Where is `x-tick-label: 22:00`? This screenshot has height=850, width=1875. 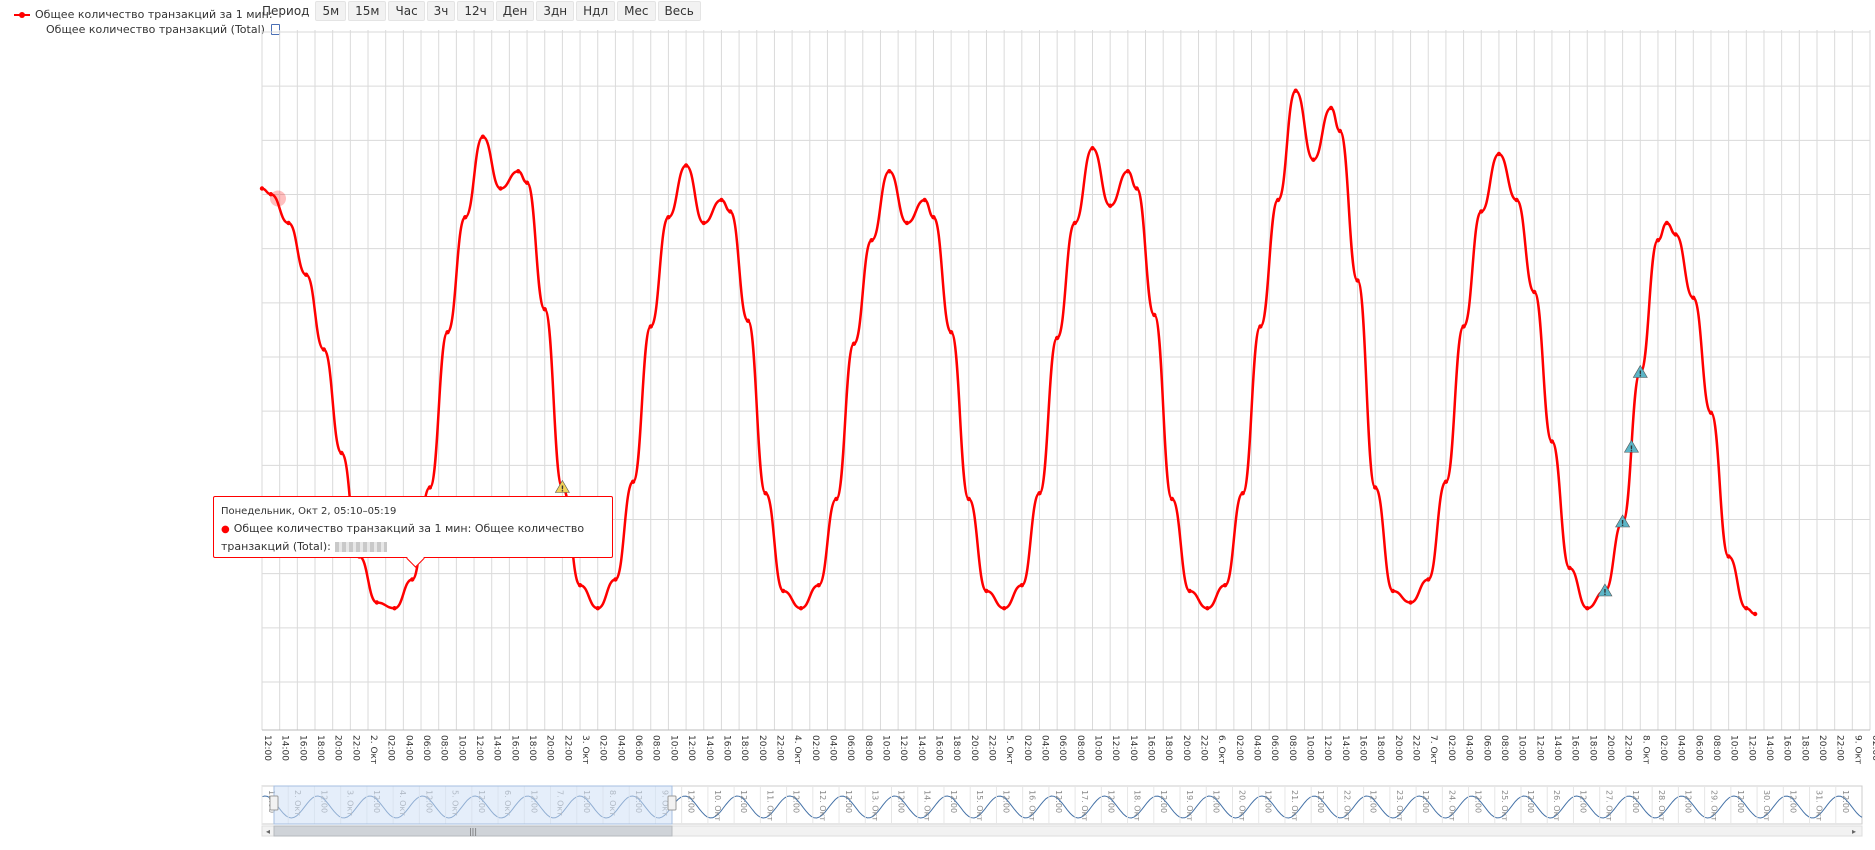 x-tick-label: 22:00 is located at coordinates (567, 748).